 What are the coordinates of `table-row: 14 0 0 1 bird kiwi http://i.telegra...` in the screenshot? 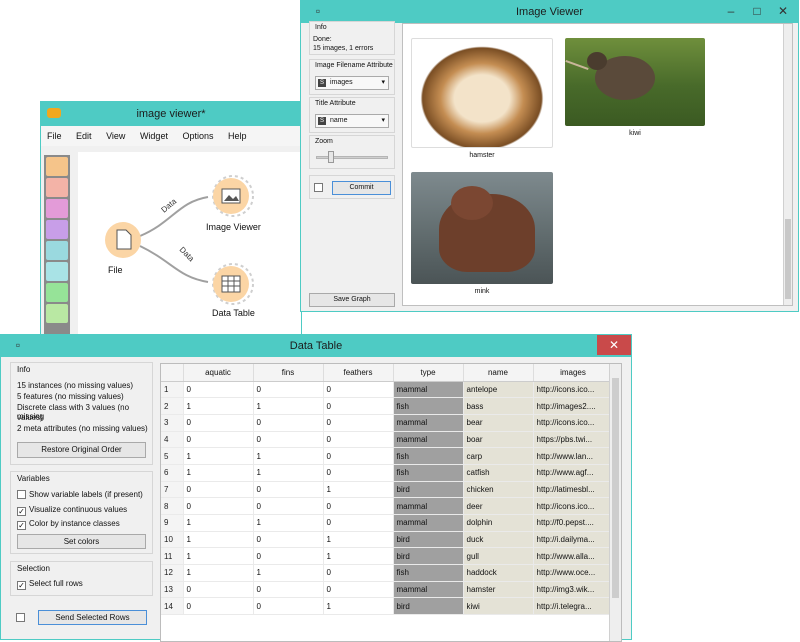 It's located at (387, 606).